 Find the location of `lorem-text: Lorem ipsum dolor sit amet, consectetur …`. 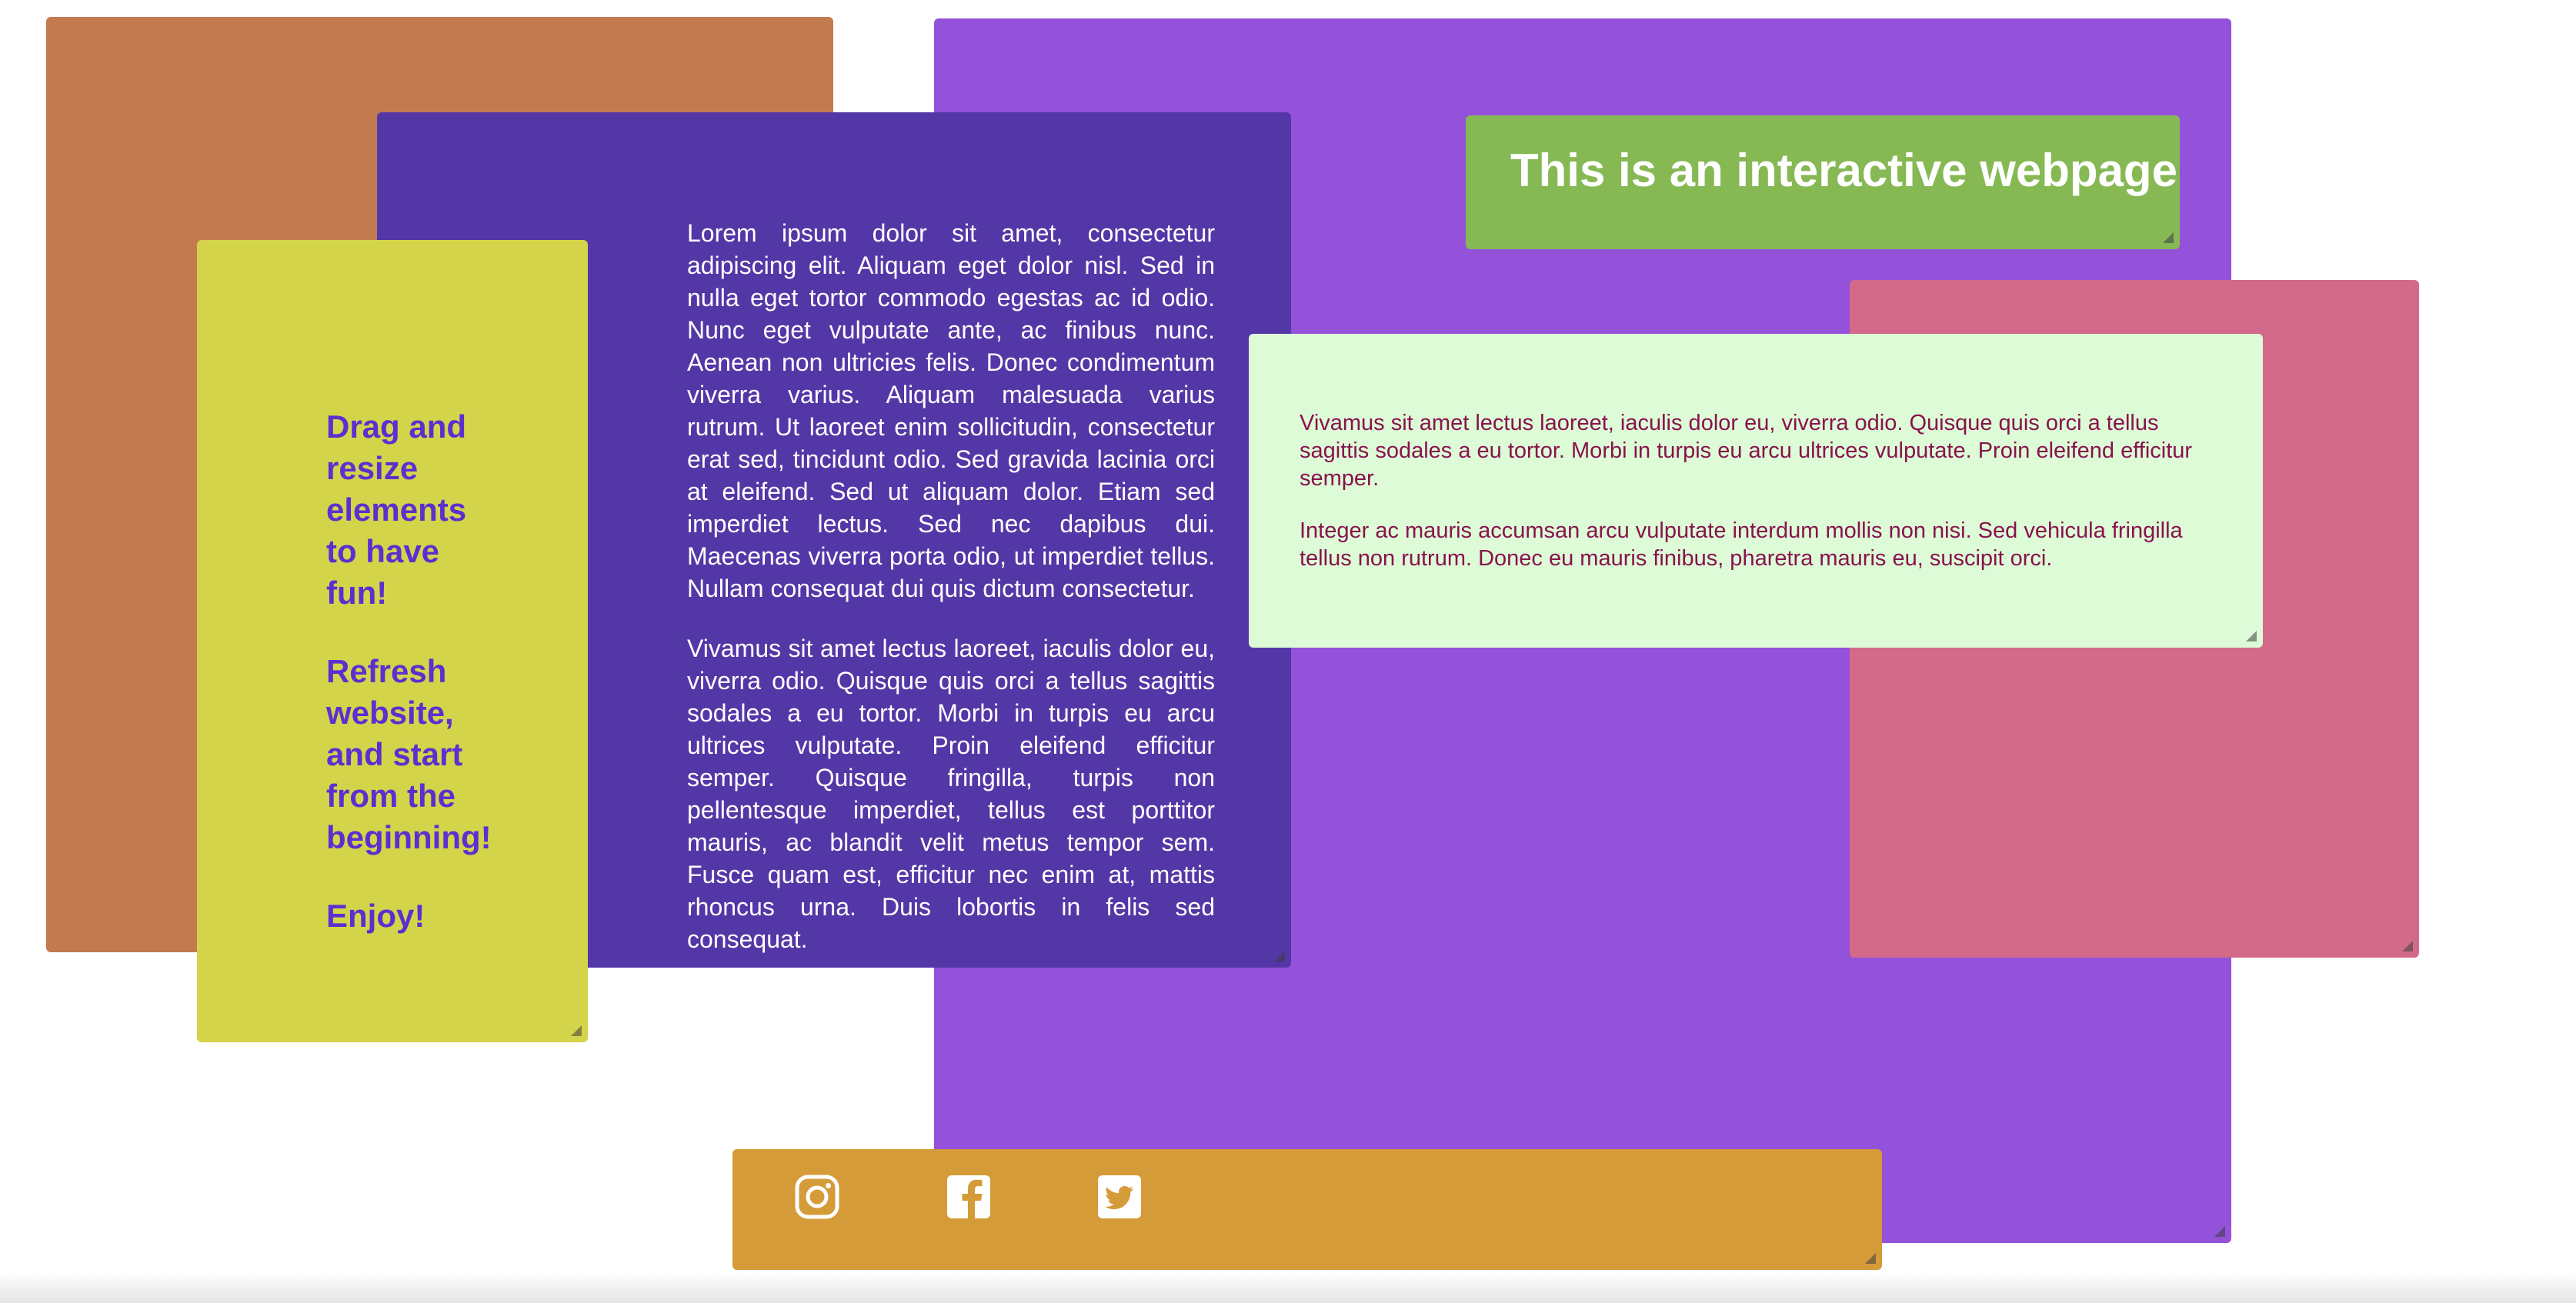

lorem-text: Lorem ipsum dolor sit amet, consectetur … is located at coordinates (951, 600).